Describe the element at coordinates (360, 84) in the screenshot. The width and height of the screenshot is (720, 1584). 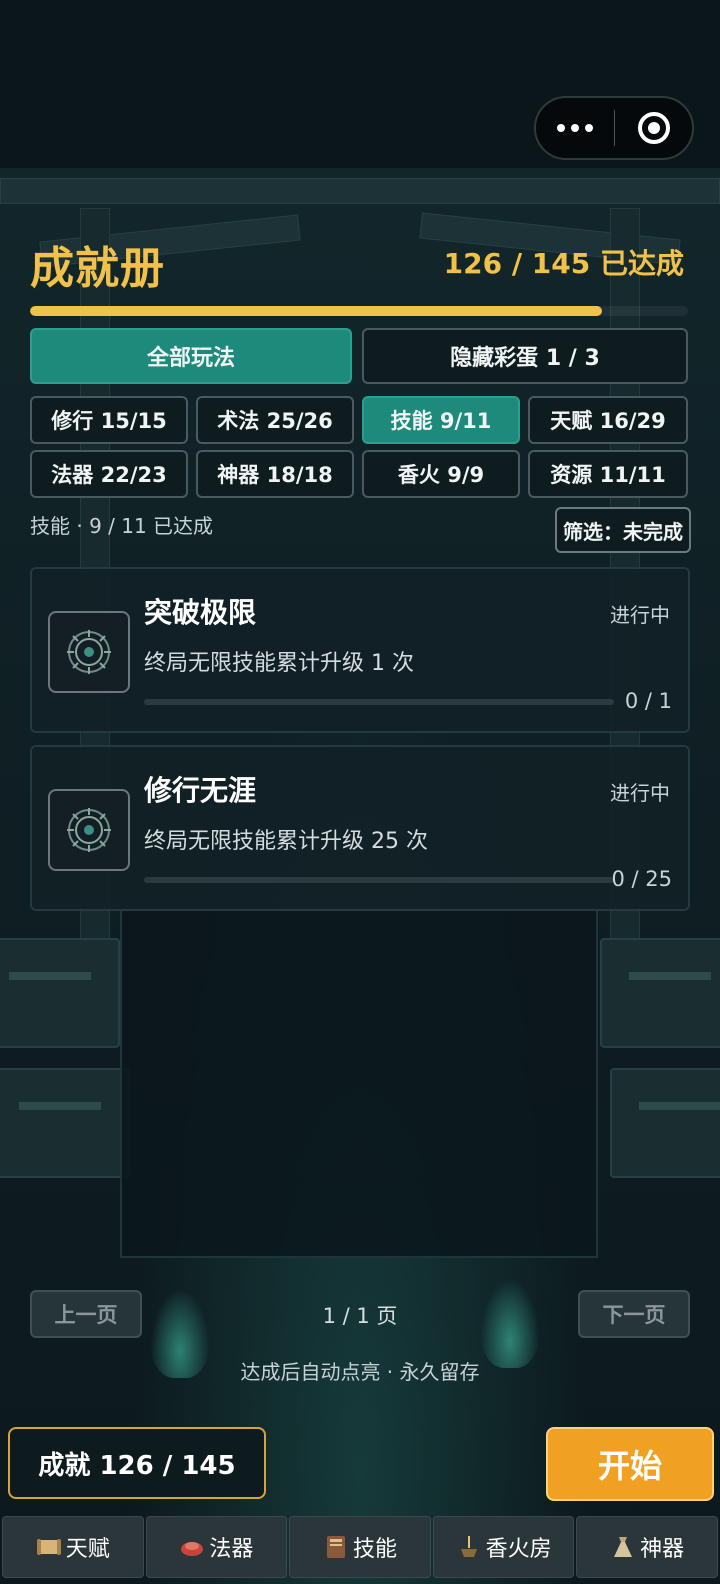
I see `top-bar` at that location.